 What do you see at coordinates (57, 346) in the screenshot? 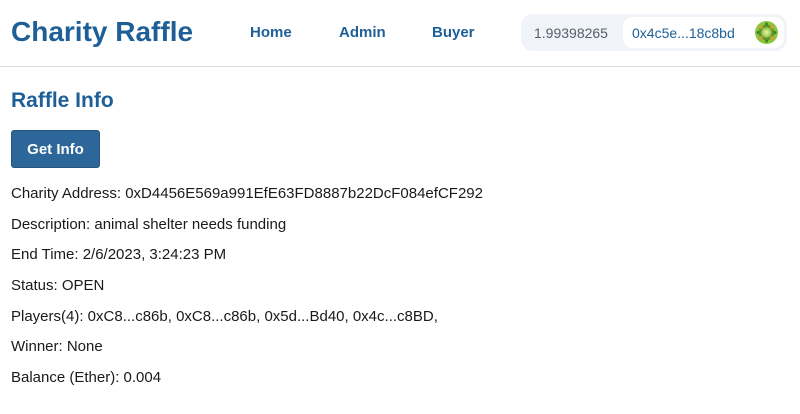
I see `winner-text: Winner: None` at bounding box center [57, 346].